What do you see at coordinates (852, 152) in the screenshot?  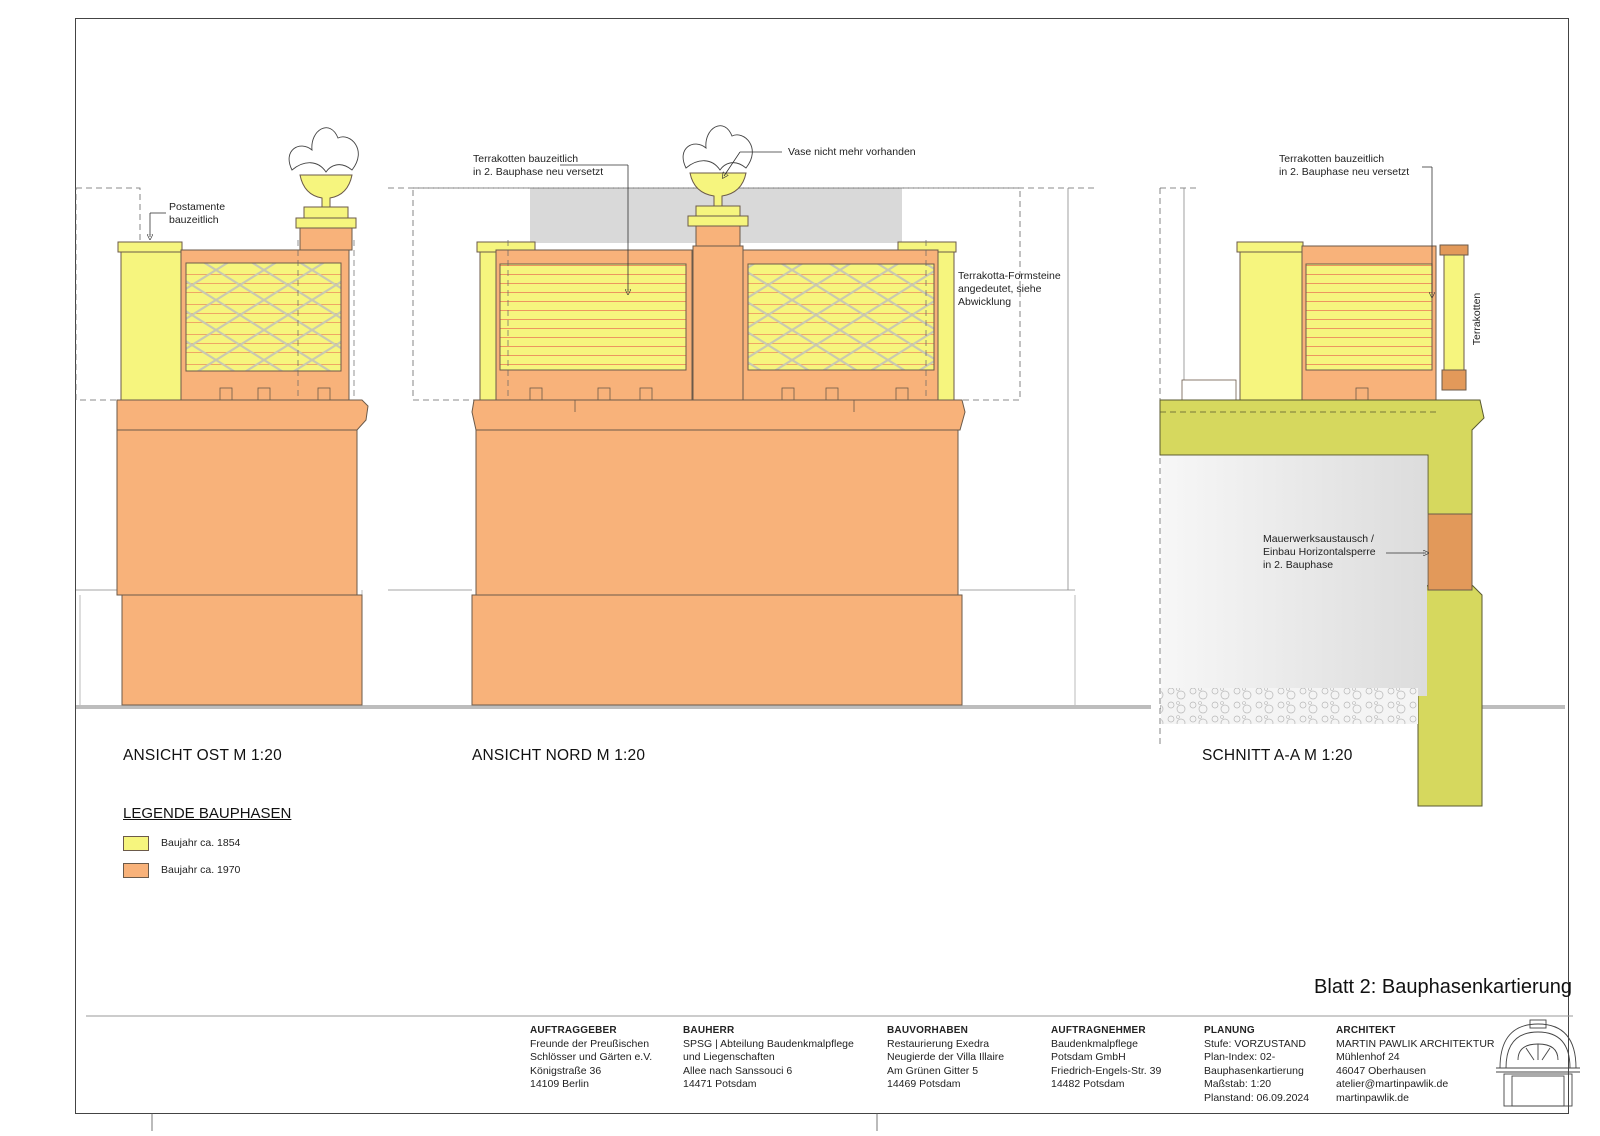 I see `label-vase: Vase nicht mehr vorhanden` at bounding box center [852, 152].